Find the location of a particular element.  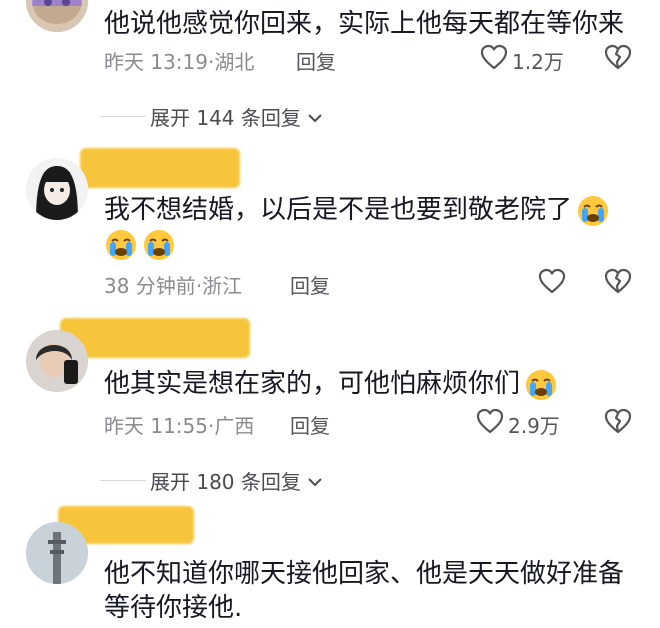

avatar-selfie is located at coordinates (57, 361).